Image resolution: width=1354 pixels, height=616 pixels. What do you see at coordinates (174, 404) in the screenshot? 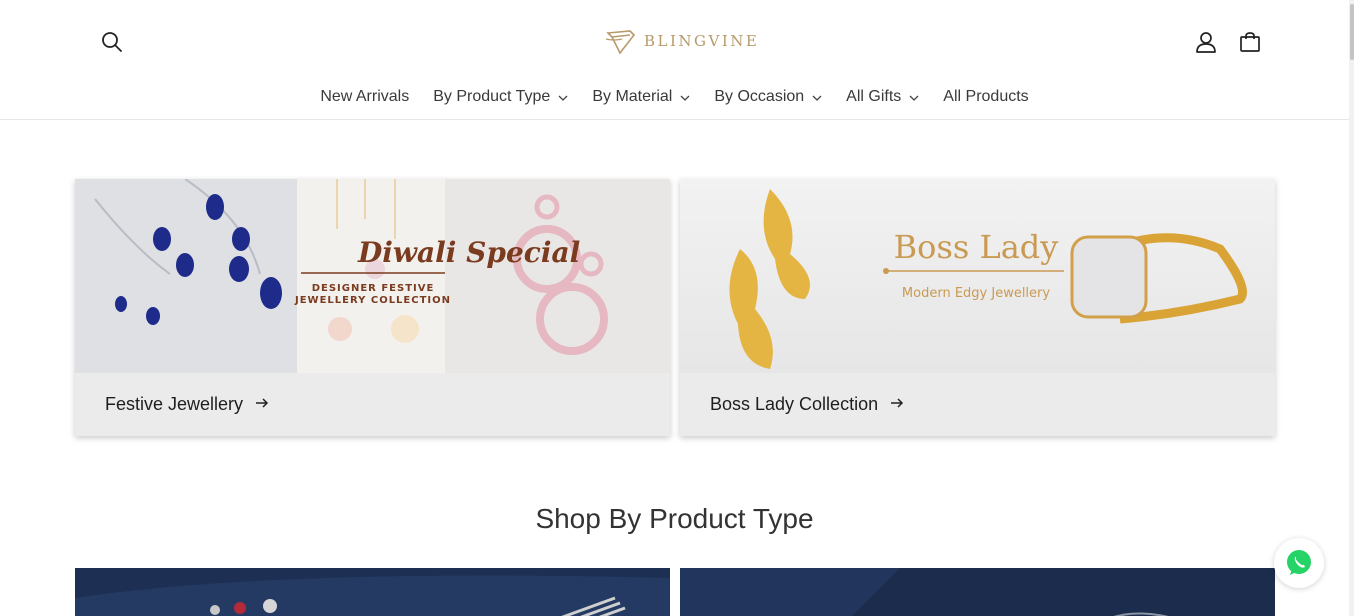
I see `collection-title: Festive Jewellery` at bounding box center [174, 404].